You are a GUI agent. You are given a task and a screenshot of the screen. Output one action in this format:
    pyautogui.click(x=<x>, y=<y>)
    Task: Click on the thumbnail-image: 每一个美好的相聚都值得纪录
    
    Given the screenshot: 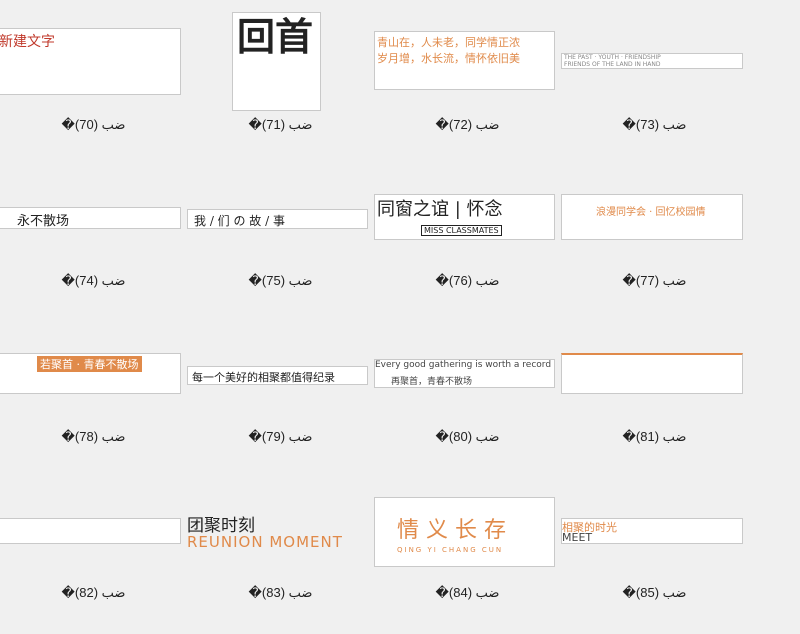 What is the action you would take?
    pyautogui.click(x=277, y=375)
    